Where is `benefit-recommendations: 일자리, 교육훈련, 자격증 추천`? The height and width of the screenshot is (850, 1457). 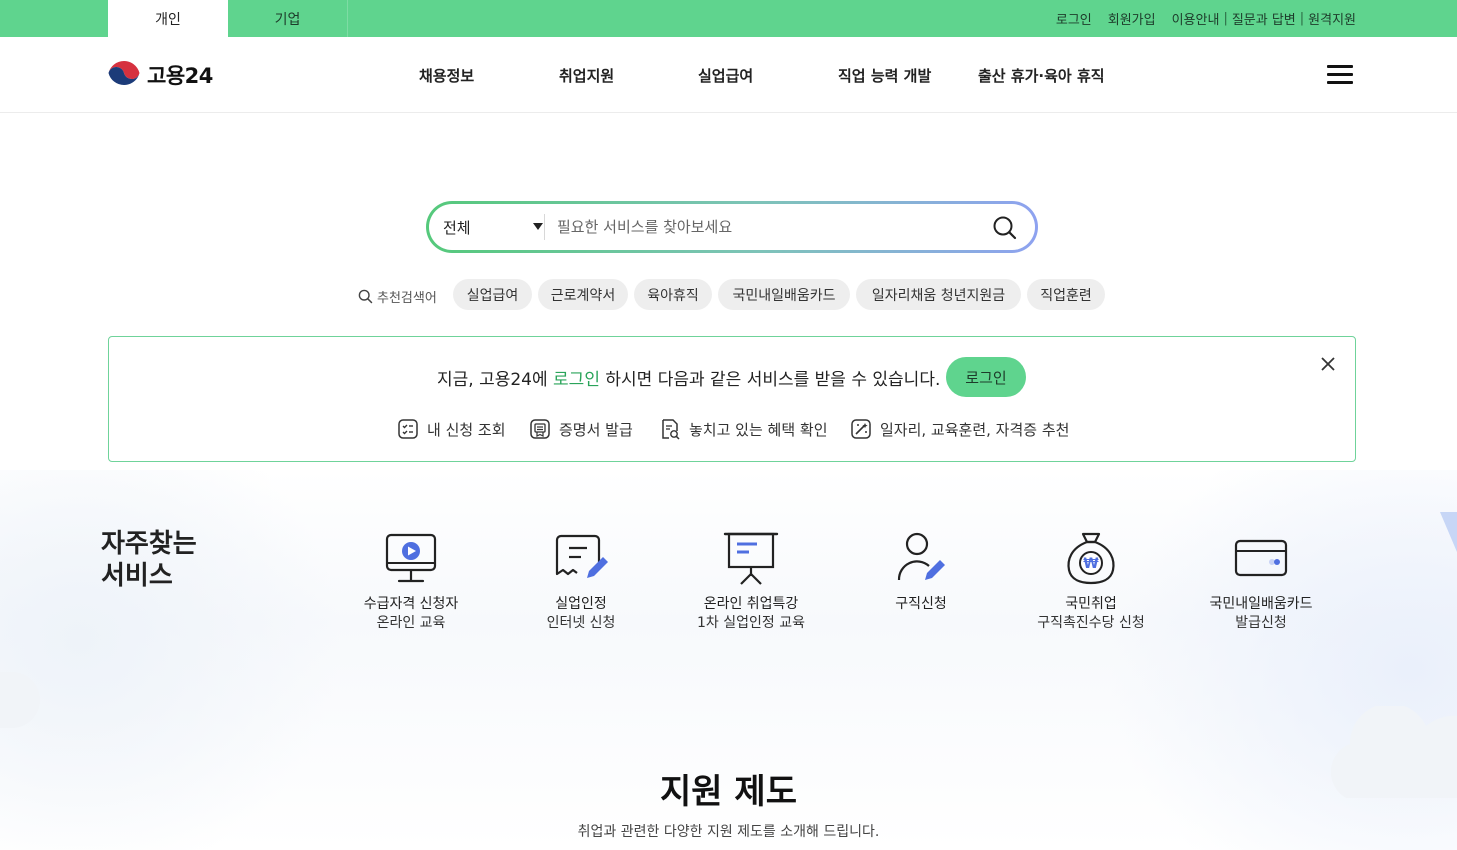
benefit-recommendations: 일자리, 교육훈련, 자격증 추천 is located at coordinates (959, 429).